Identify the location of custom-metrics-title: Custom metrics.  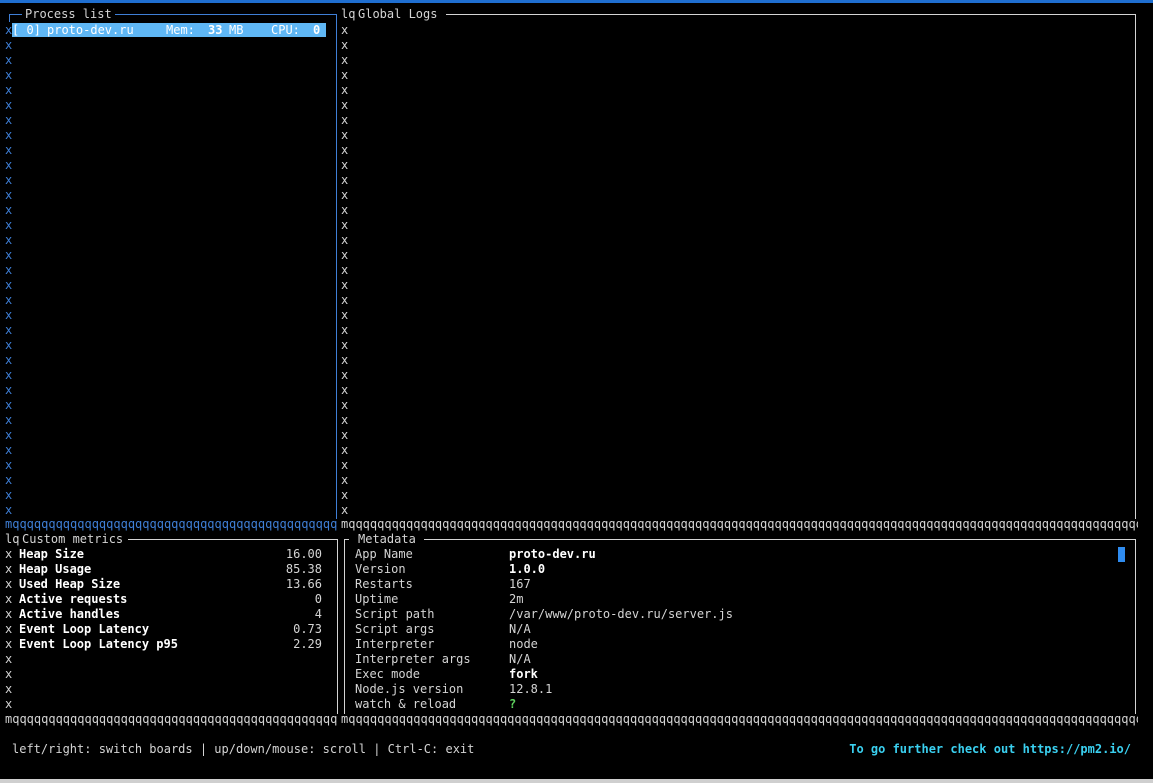
(73, 539).